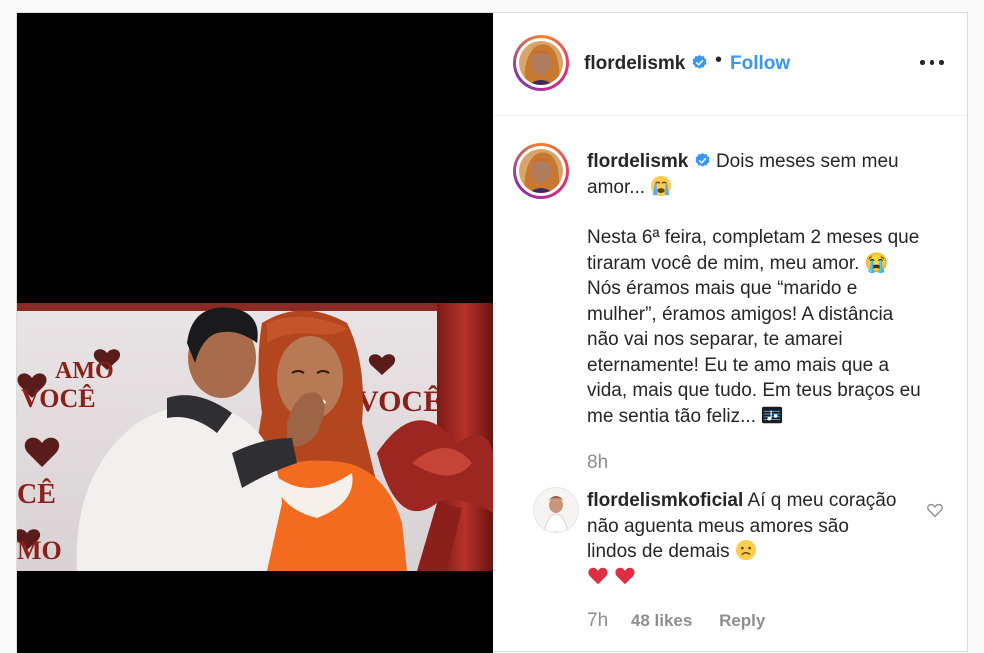  Describe the element at coordinates (935, 510) in the screenshot. I see `heart-outline-icon` at that location.